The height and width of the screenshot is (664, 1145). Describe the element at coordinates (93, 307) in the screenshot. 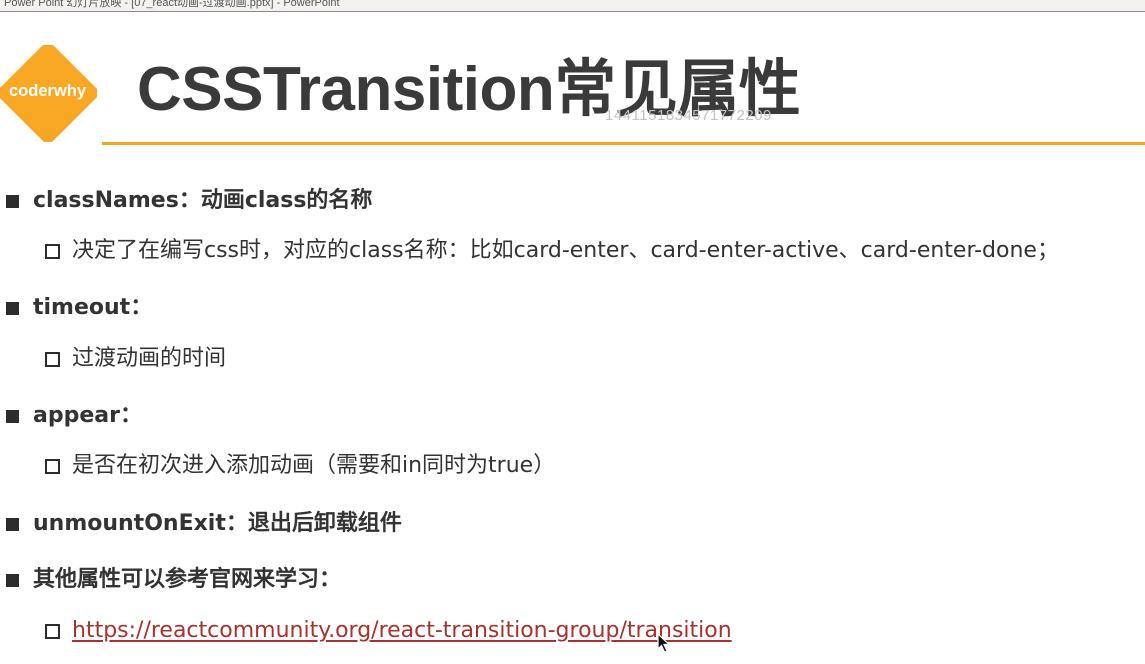

I see `bullet-text: timeout：` at that location.